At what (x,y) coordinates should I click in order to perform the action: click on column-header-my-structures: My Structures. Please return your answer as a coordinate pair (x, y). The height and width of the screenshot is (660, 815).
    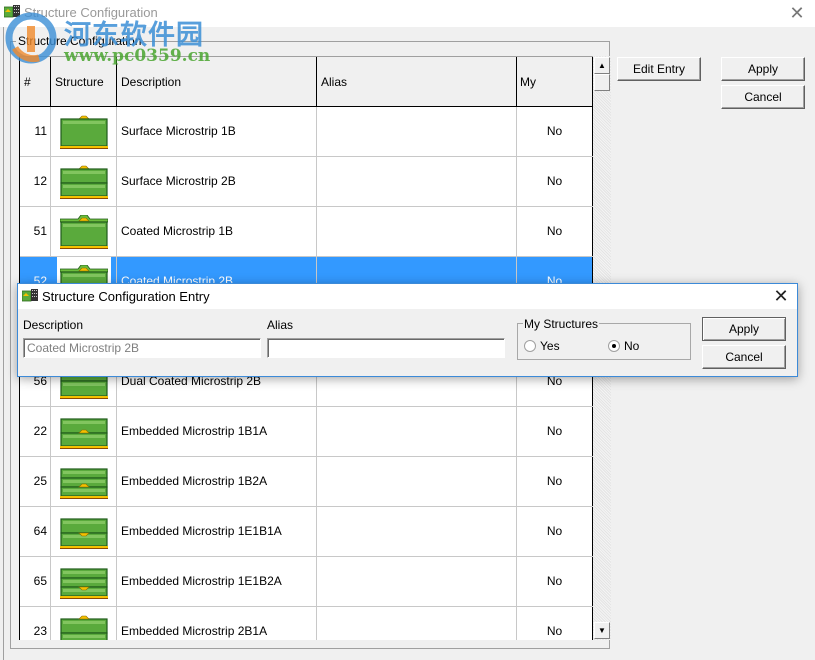
    Looking at the image, I should click on (555, 98).